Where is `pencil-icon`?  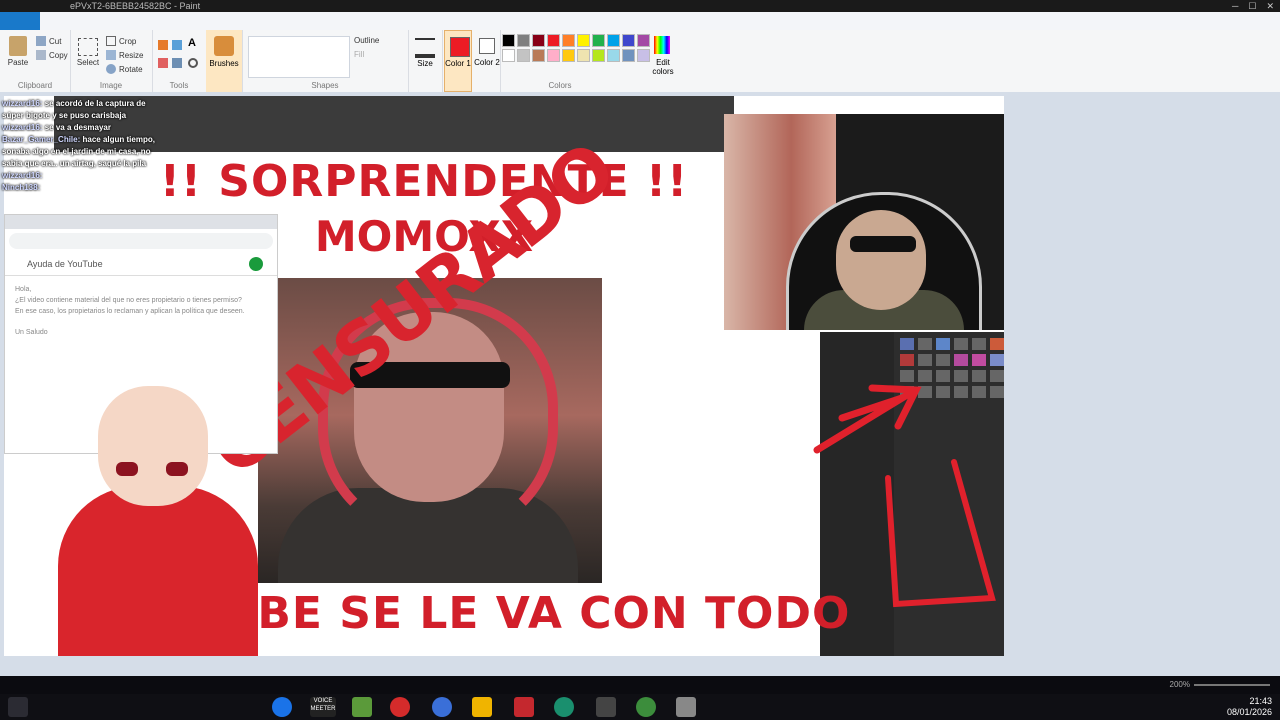 pencil-icon is located at coordinates (163, 45).